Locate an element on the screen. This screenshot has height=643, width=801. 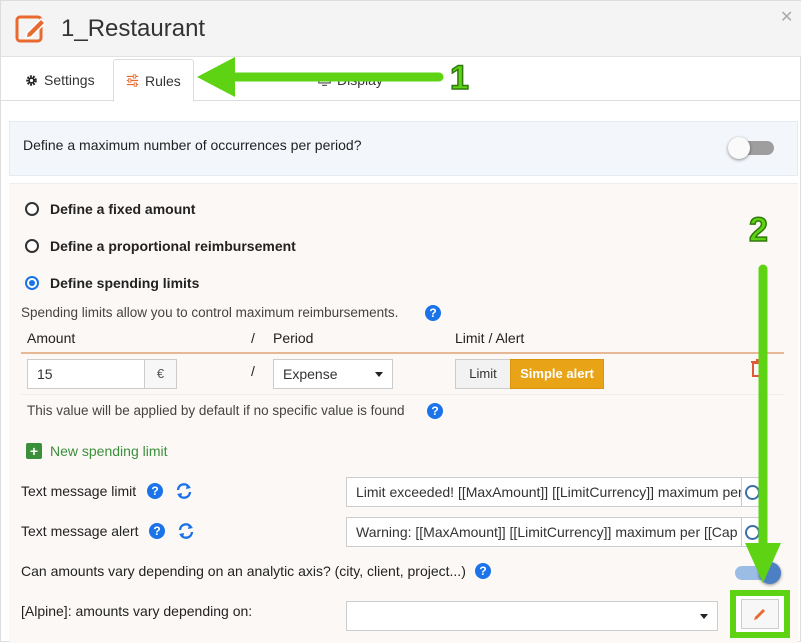
trash-icon is located at coordinates (759, 368).